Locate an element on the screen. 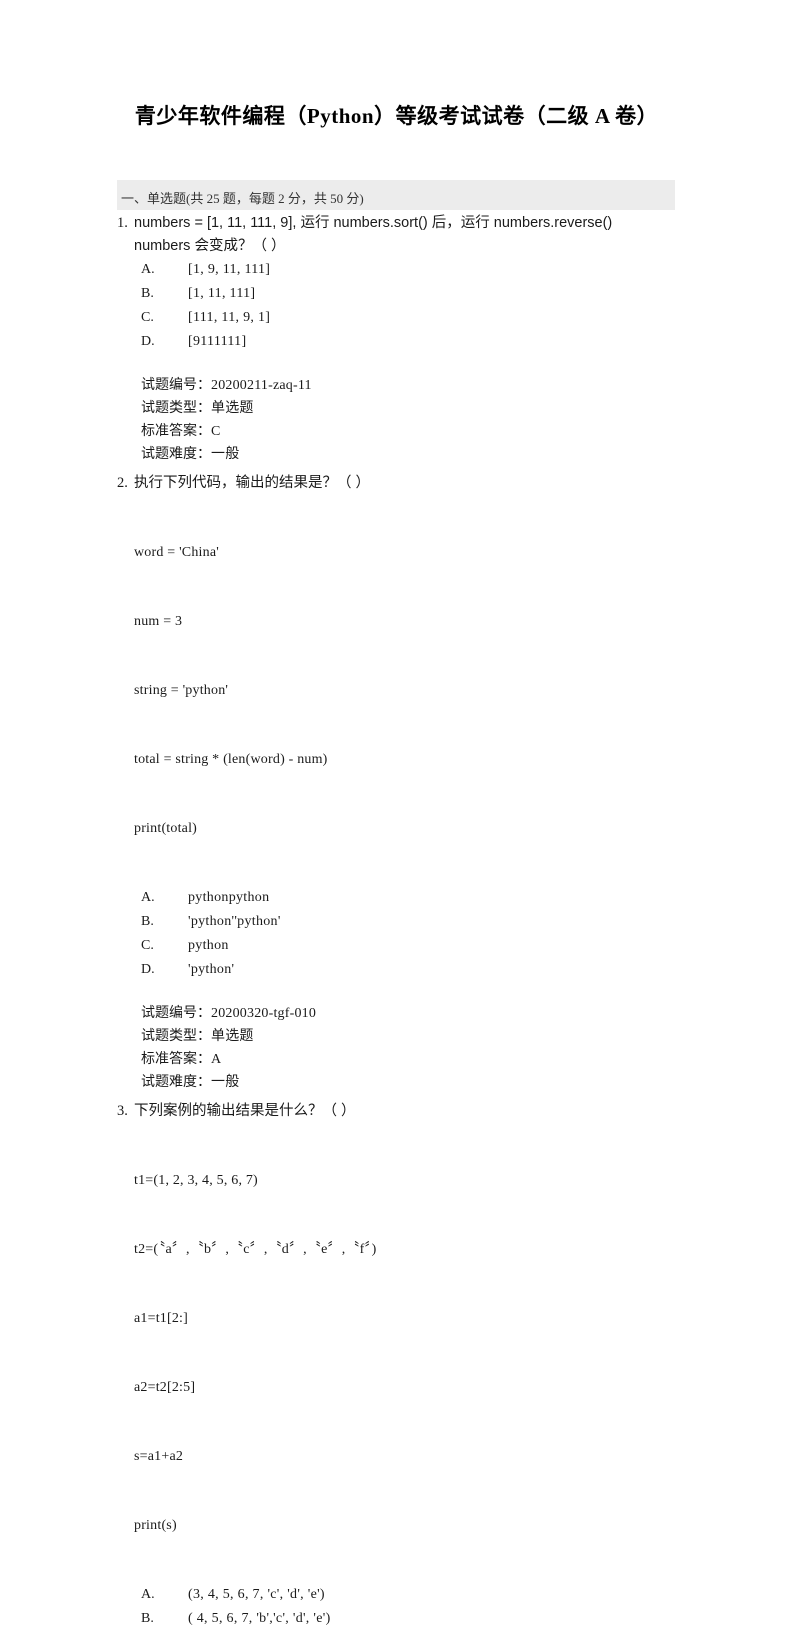  question-stem: 3. 下列案例的输出结果是什么？（ ） is located at coordinates (397, 1111).